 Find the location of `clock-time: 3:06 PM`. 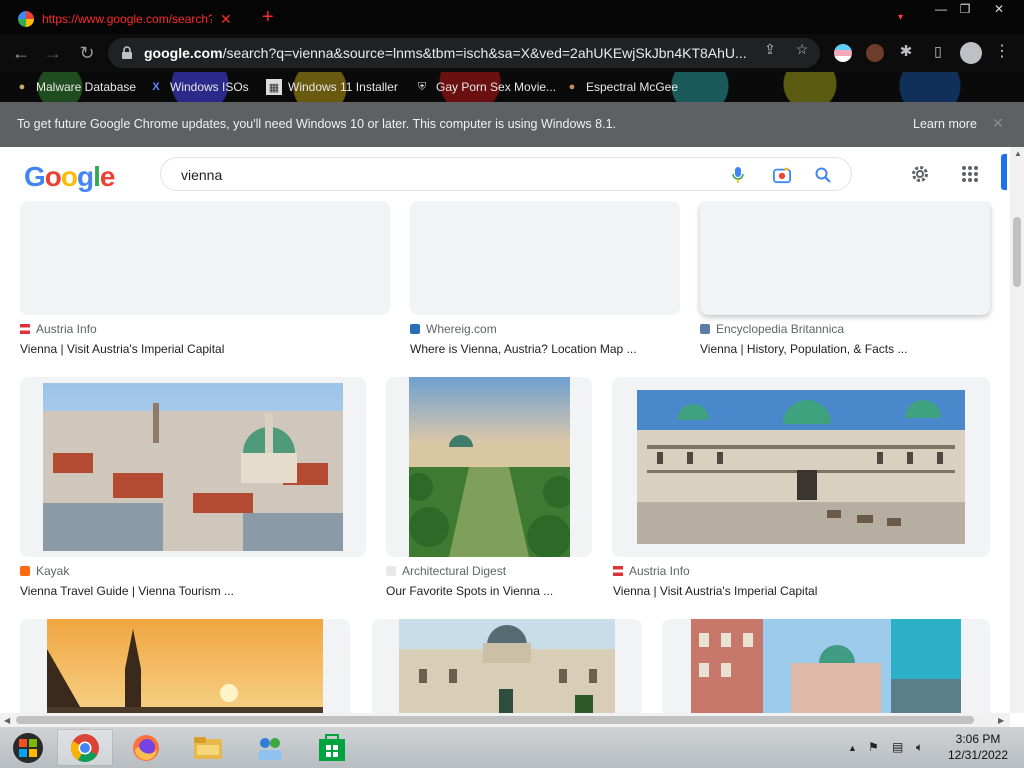

clock-time: 3:06 PM is located at coordinates (978, 739).